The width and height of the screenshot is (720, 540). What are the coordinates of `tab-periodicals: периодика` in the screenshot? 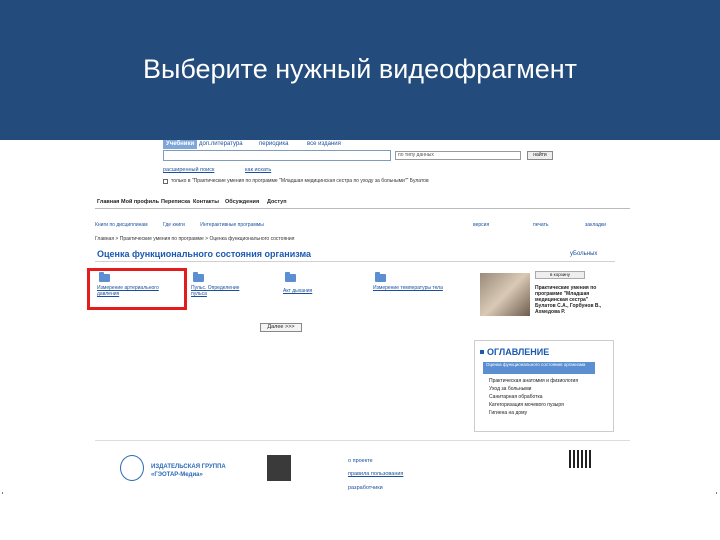 It's located at (273, 144).